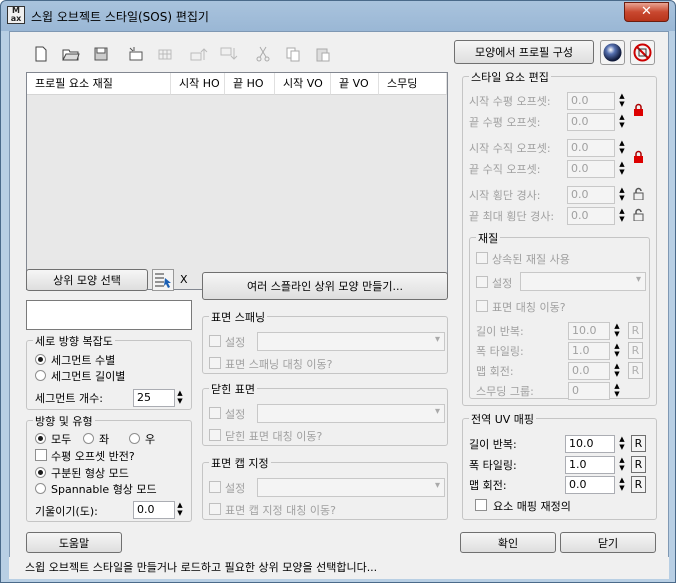  Describe the element at coordinates (240, 463) in the screenshot. I see `group-title: 표면 캡 지정` at that location.